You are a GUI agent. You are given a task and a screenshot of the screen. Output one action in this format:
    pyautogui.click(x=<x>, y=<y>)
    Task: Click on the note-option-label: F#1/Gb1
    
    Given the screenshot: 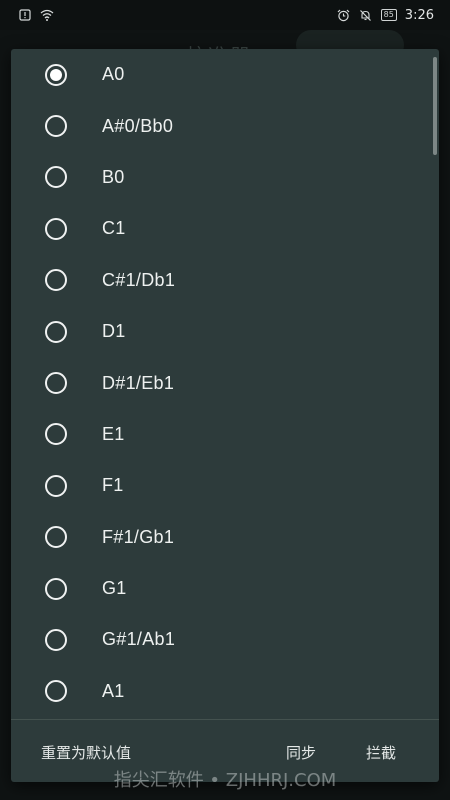 What is the action you would take?
    pyautogui.click(x=138, y=536)
    